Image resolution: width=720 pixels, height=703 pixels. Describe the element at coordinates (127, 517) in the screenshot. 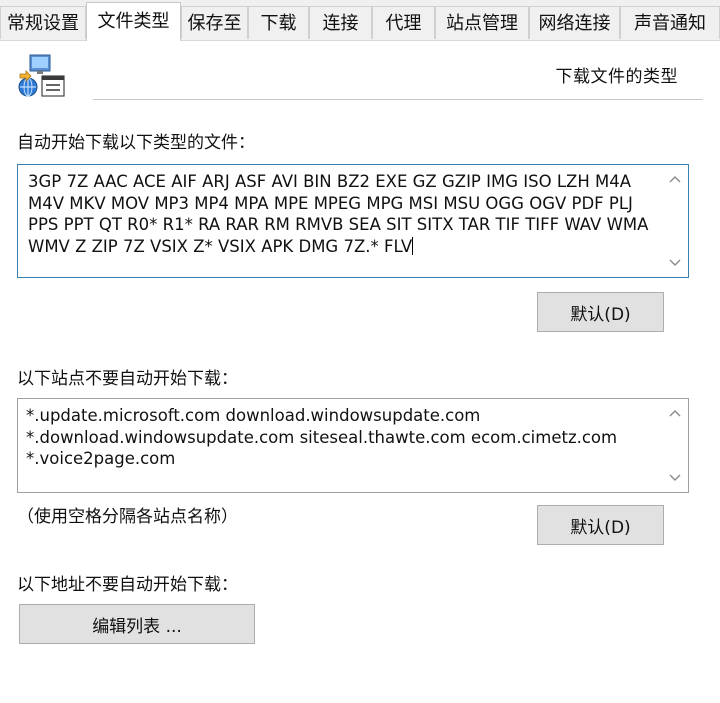

I see `sites-hint: （使用空格分隔各站点名称）` at that location.